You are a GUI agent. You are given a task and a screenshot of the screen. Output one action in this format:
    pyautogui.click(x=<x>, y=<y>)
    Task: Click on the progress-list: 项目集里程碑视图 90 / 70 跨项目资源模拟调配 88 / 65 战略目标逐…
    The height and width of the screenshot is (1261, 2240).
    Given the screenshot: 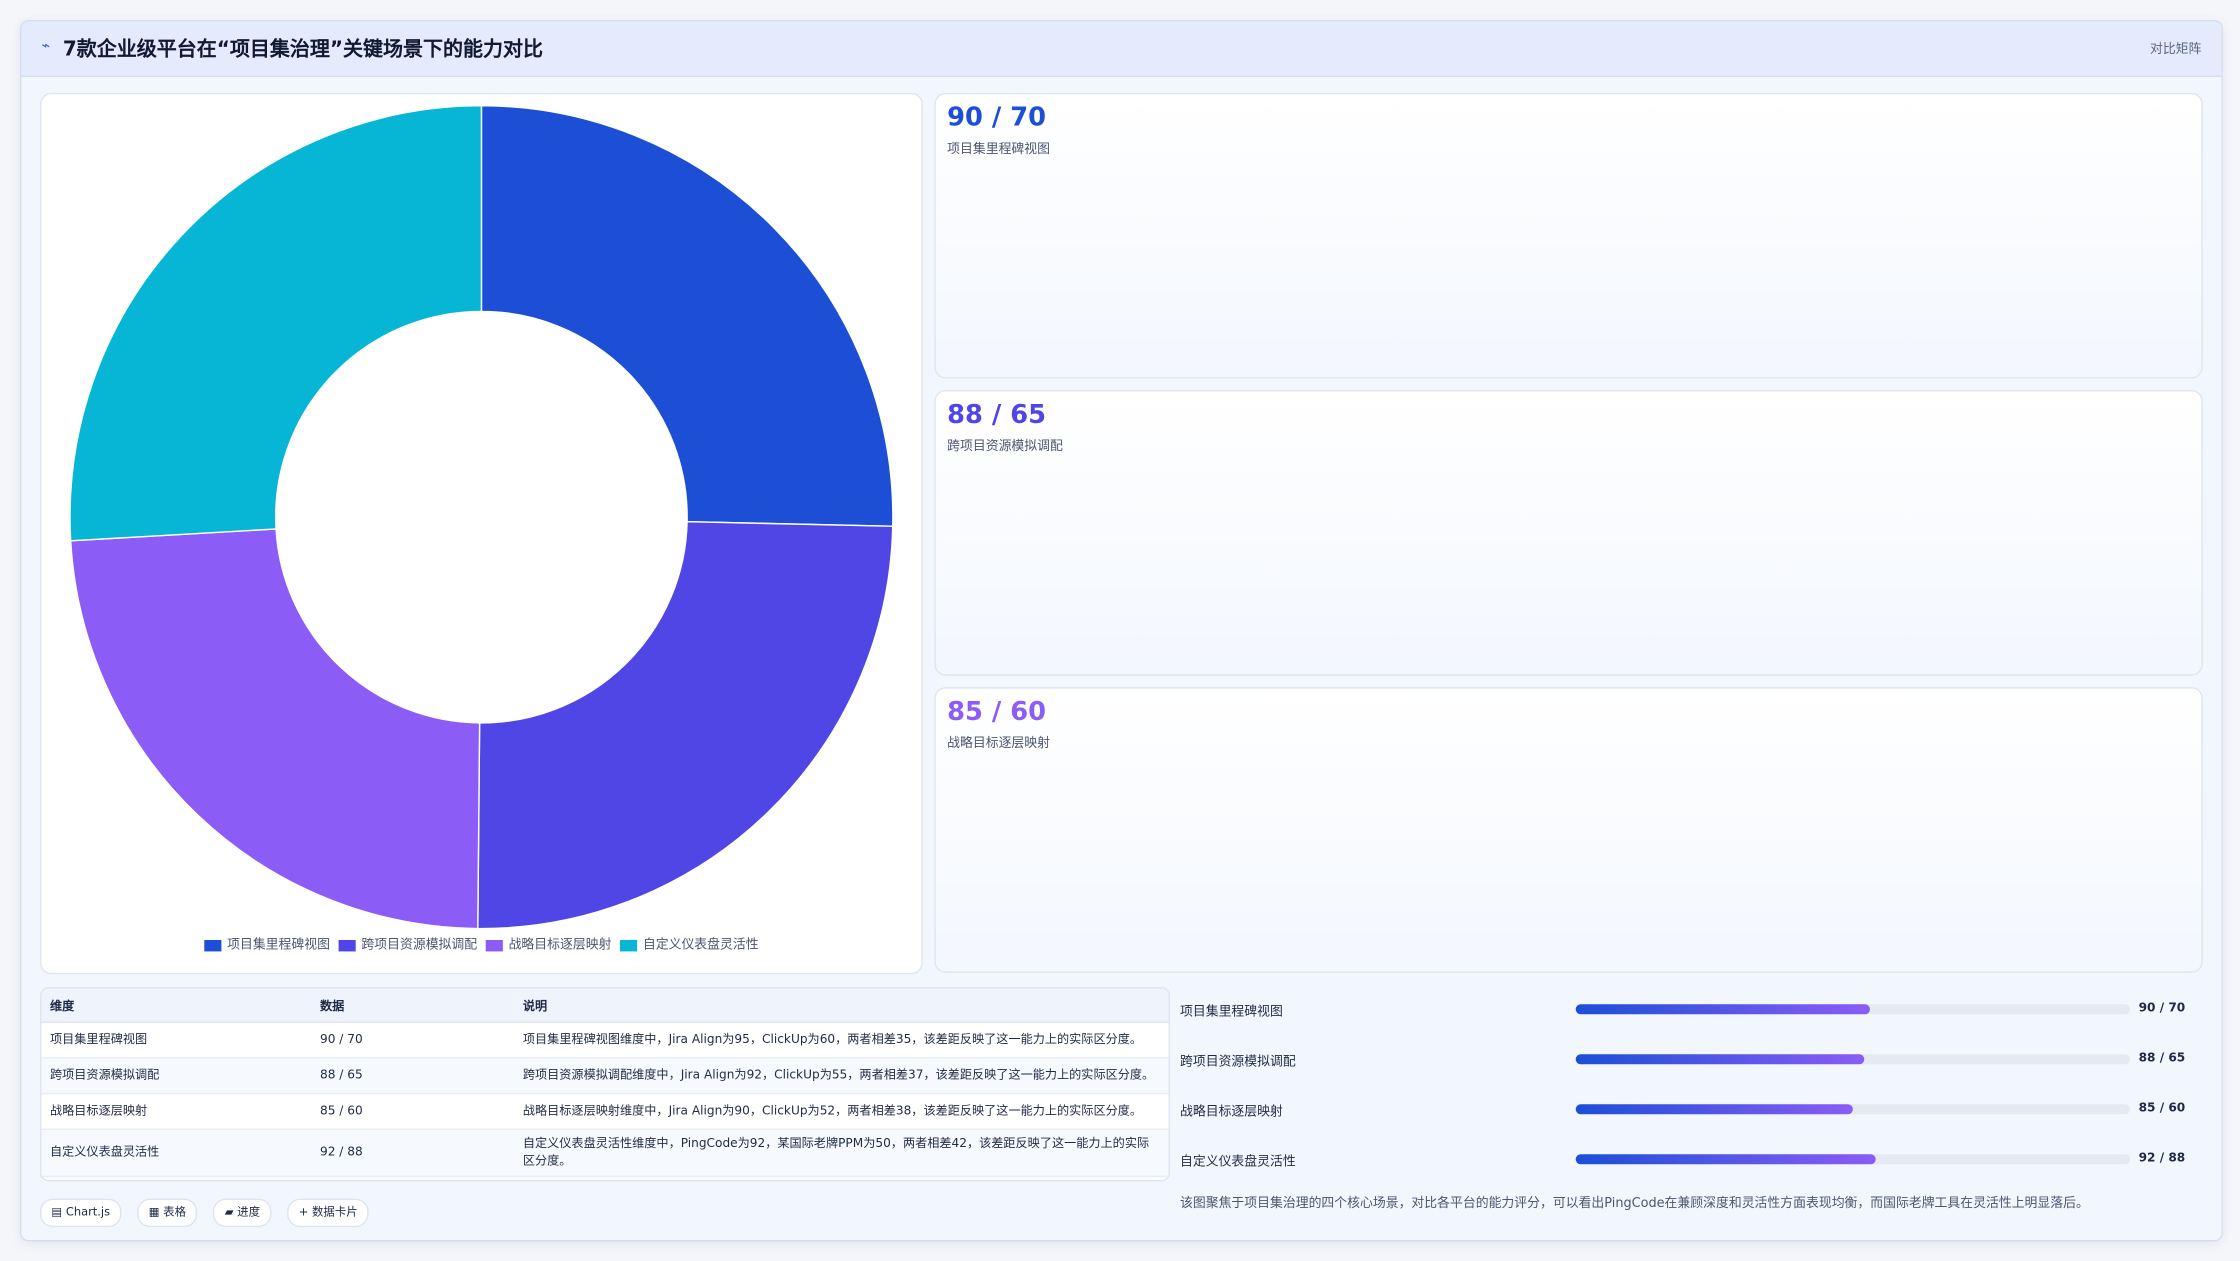 What is the action you would take?
    pyautogui.click(x=1694, y=1087)
    